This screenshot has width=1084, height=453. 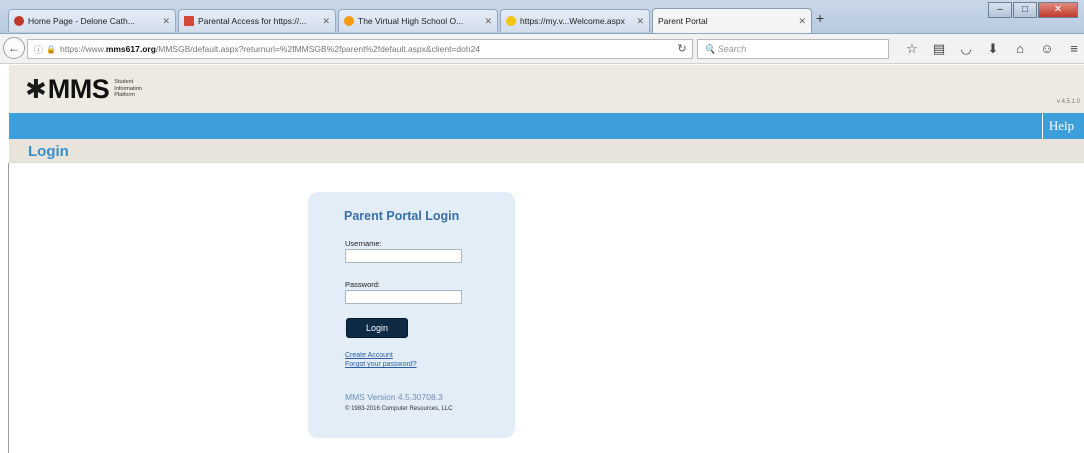 I want to click on login-button: Login, so click(x=377, y=328).